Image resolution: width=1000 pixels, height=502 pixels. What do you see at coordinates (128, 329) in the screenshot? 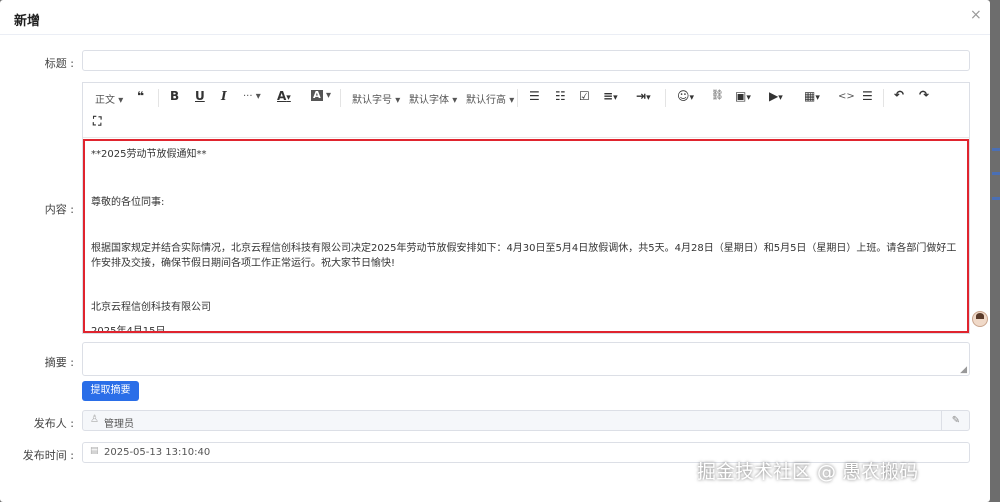
I see `content-line: 2025年4月15日` at bounding box center [128, 329].